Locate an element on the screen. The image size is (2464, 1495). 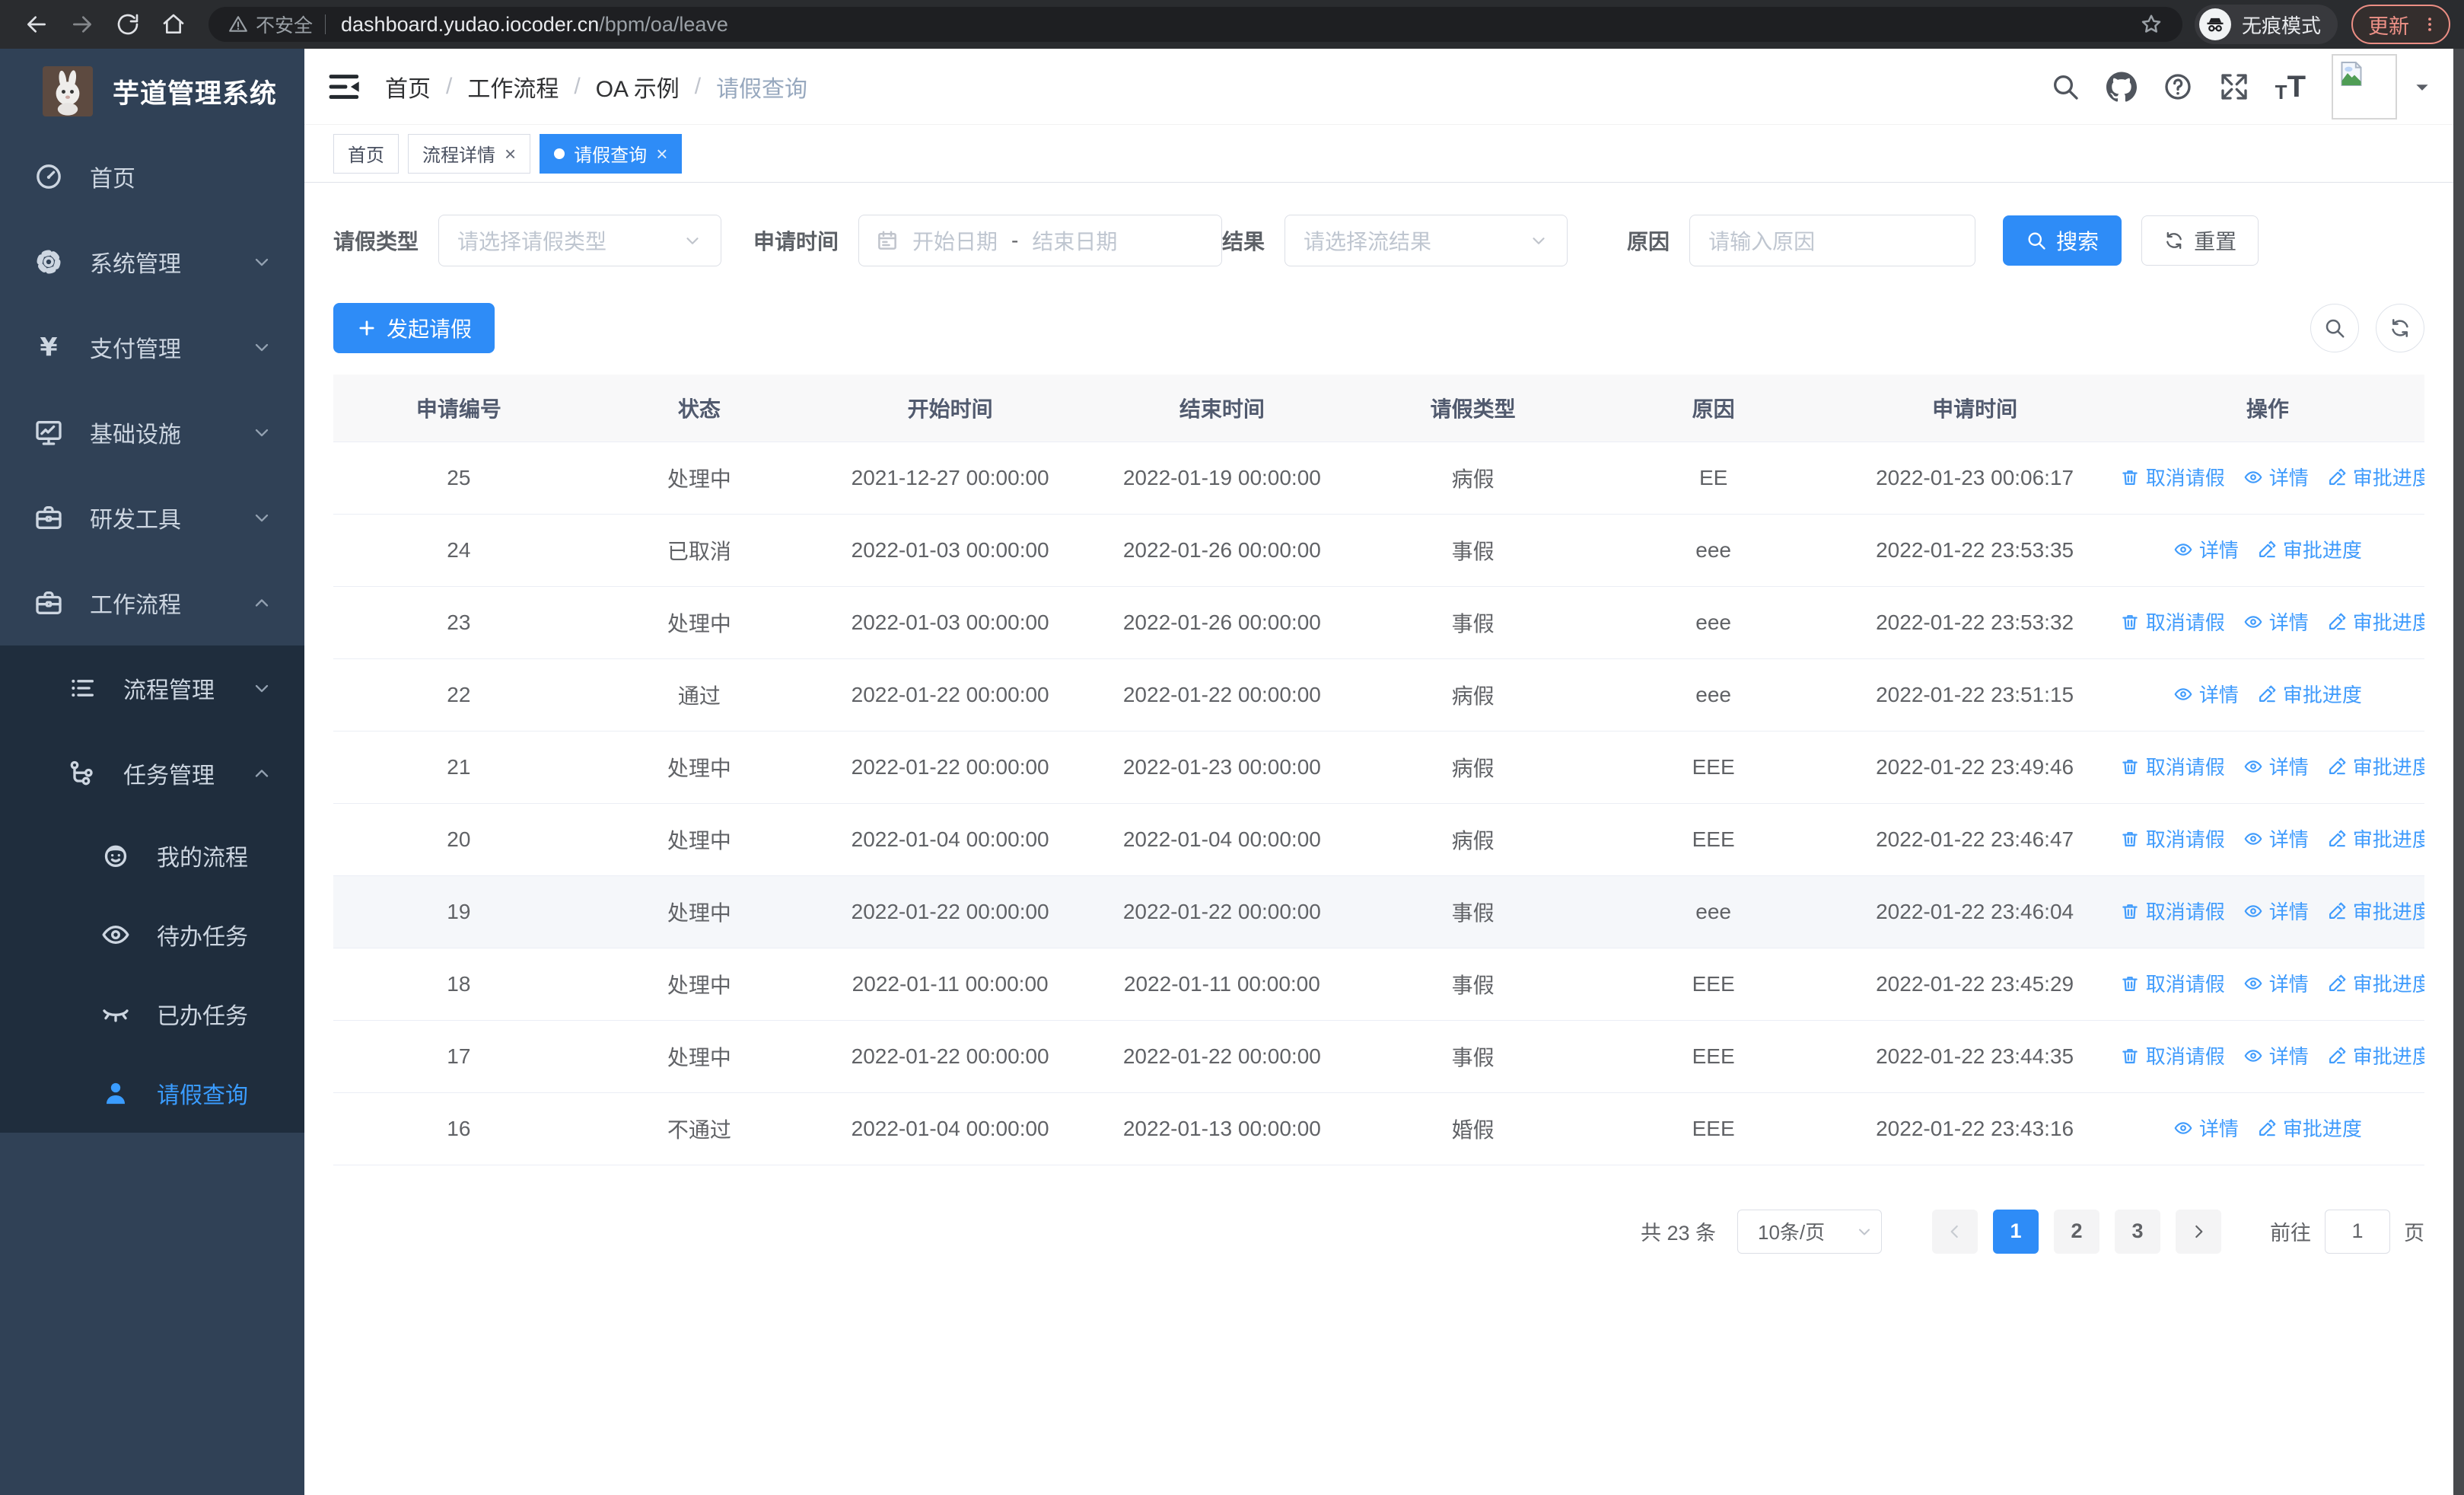
prev-page-button is located at coordinates (1955, 1231).